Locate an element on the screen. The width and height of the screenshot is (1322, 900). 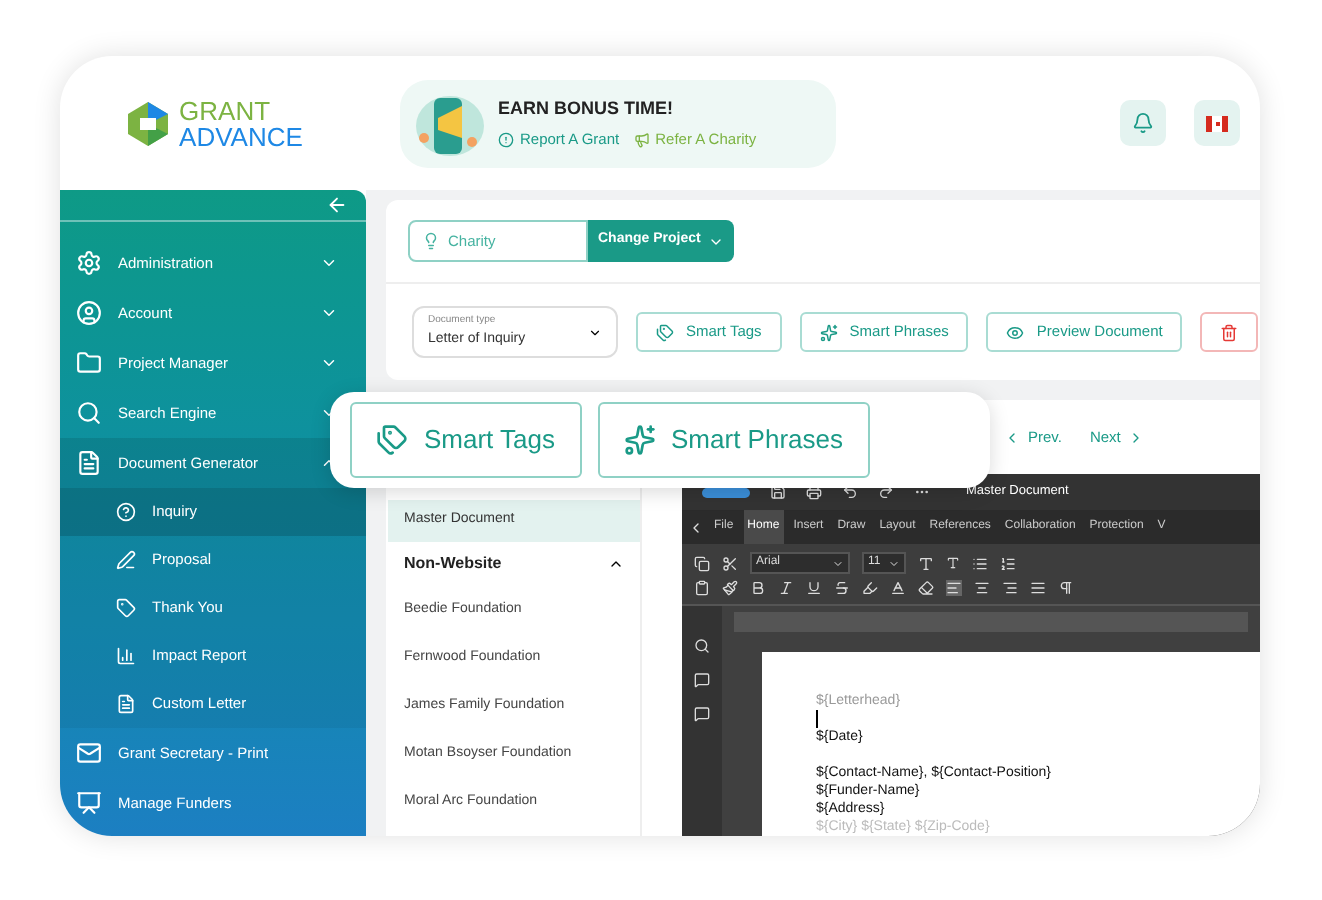
eye-icon is located at coordinates (1015, 332).